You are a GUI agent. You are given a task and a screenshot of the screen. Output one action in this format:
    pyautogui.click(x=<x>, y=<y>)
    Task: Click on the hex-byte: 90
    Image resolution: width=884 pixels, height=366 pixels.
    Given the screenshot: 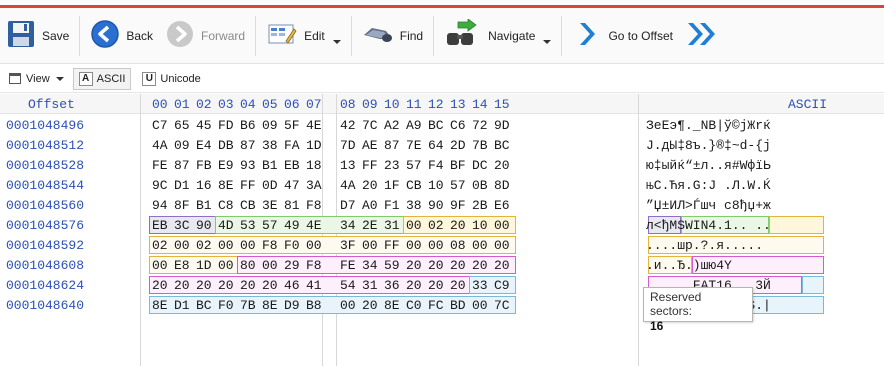 What is the action you would take?
    pyautogui.click(x=439, y=205)
    